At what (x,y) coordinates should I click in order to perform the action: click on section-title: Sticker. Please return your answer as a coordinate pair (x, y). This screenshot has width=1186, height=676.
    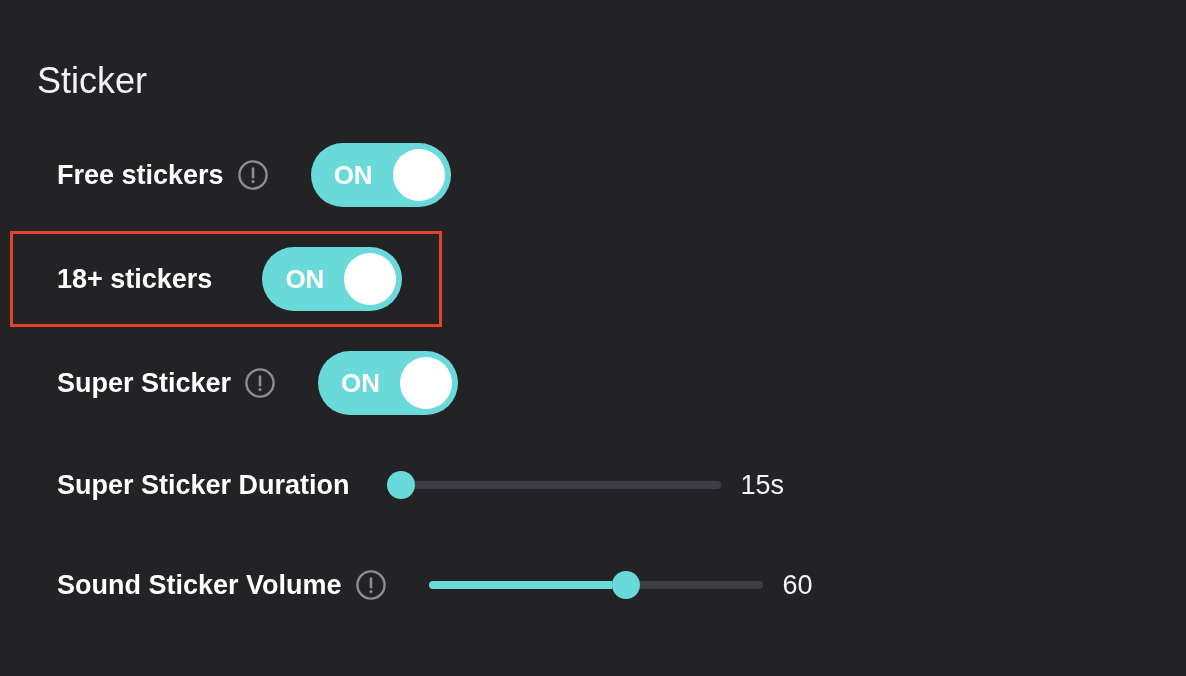
    Looking at the image, I should click on (92, 81).